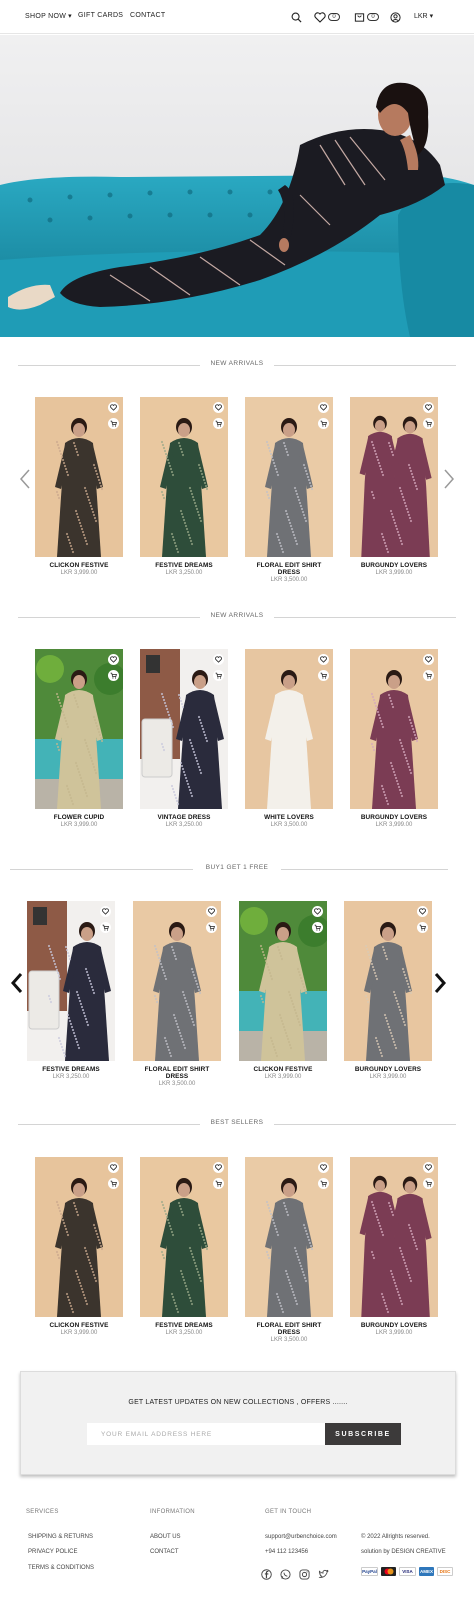 This screenshot has width=474, height=1621. I want to click on product-card: FLOWER CUPID LKR 3,999.00, so click(79, 738).